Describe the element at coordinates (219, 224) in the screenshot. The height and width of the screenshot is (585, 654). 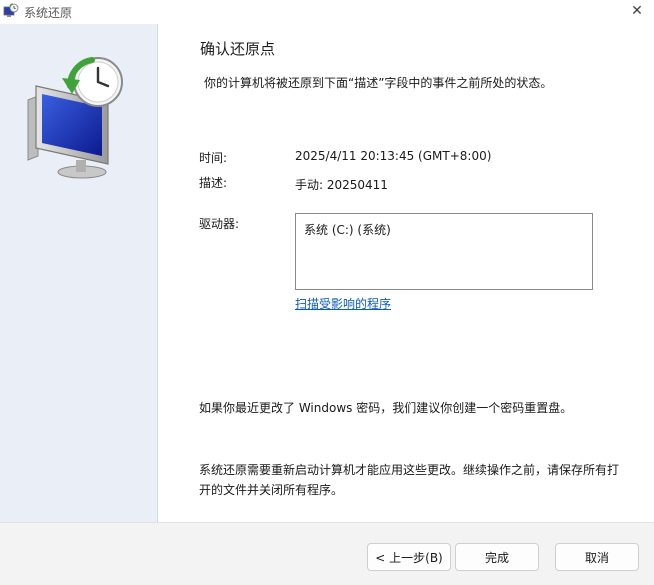
I see `drives-label: 驱动器:` at that location.